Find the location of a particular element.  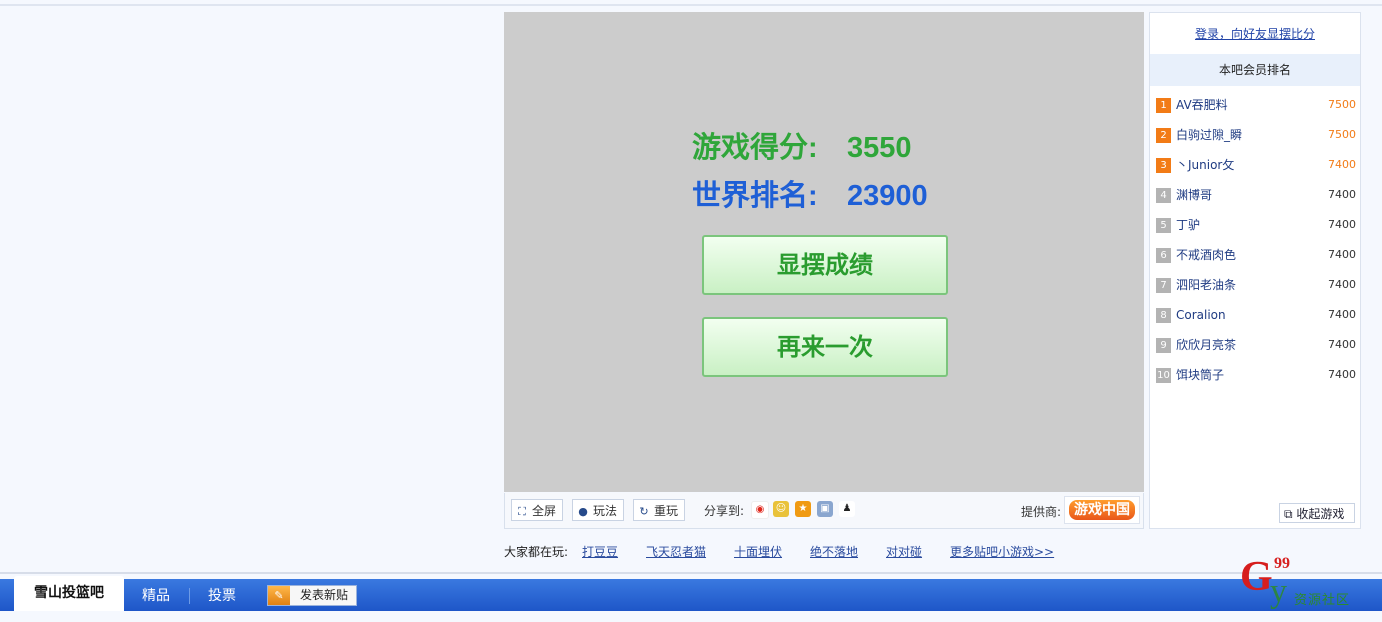

rank-number: 10 is located at coordinates (1163, 375).